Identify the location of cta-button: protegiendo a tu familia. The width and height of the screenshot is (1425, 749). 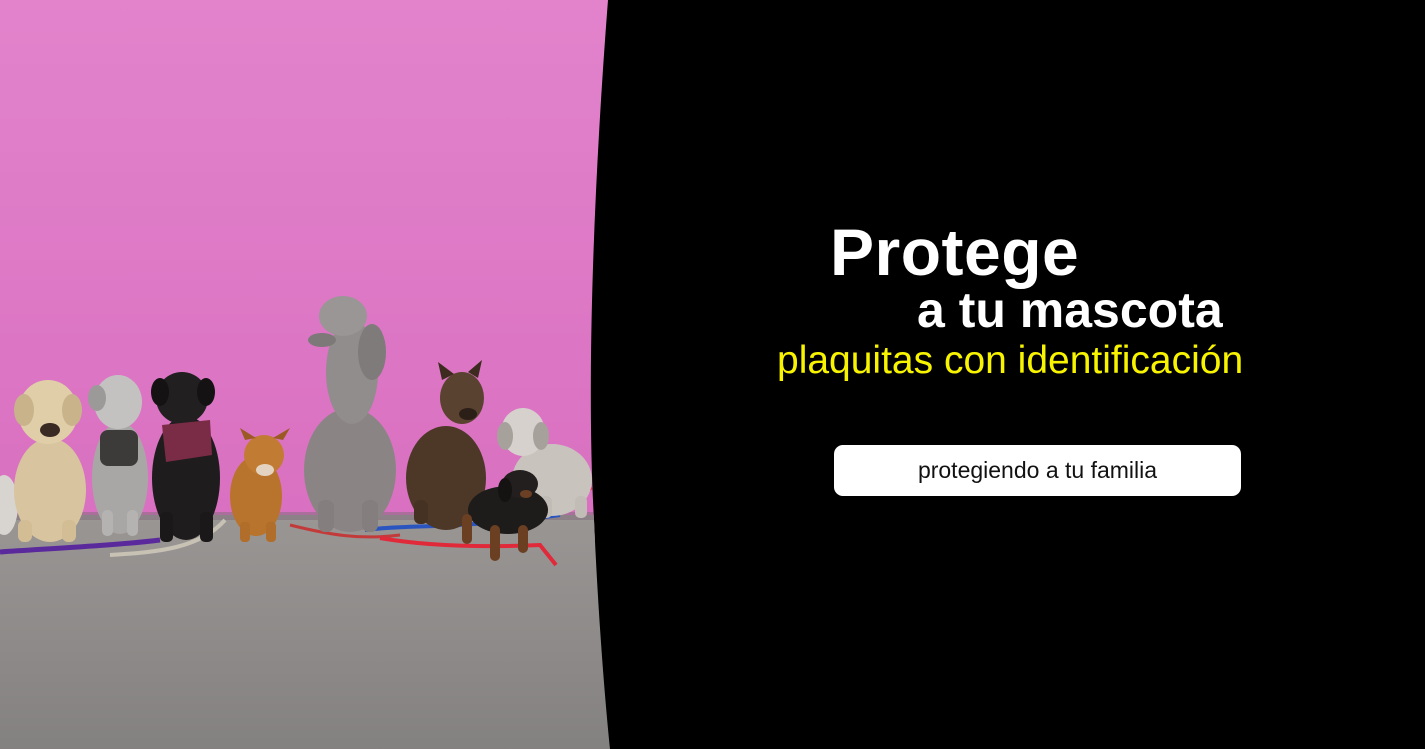
(1037, 470).